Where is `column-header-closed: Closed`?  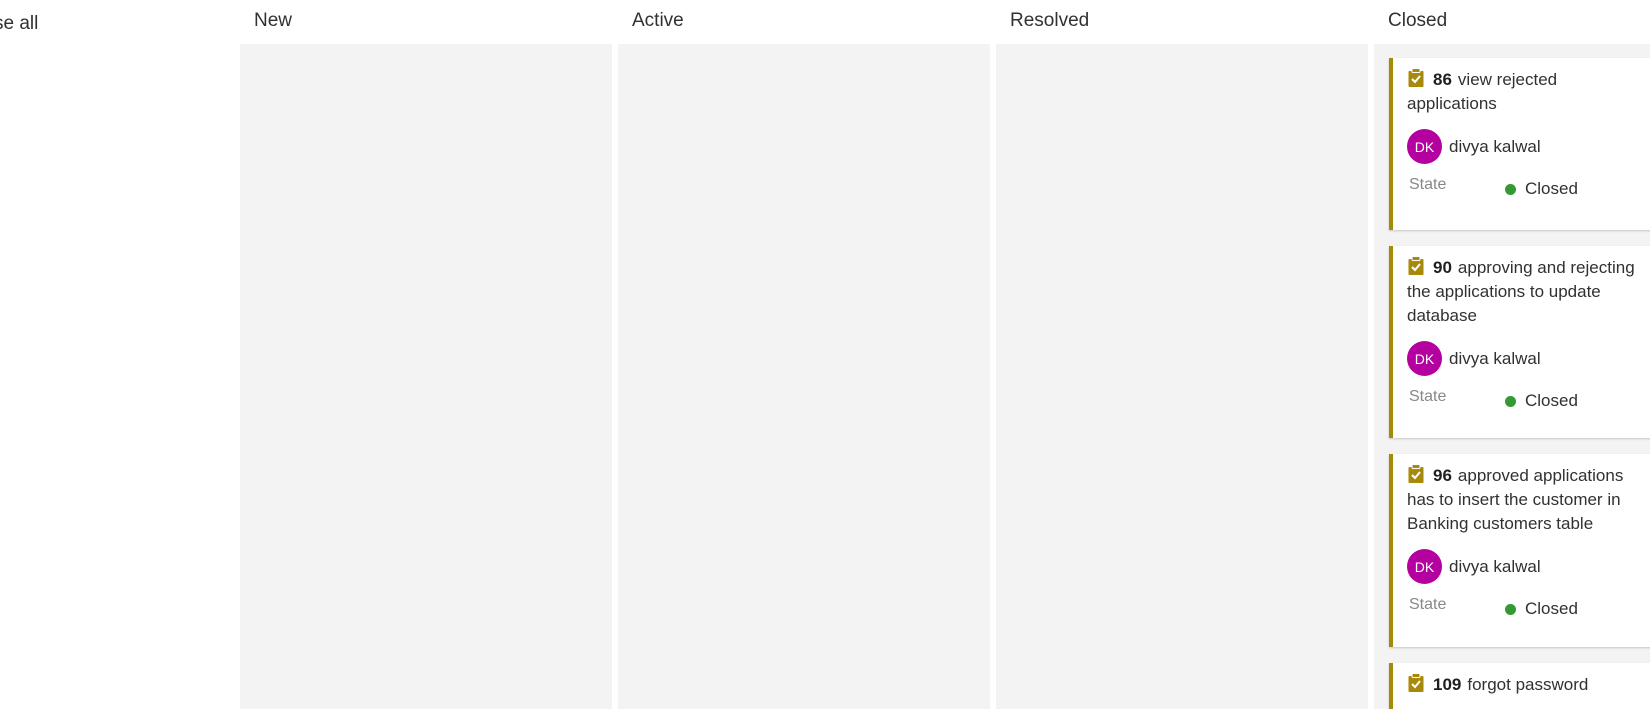
column-header-closed: Closed is located at coordinates (1417, 21).